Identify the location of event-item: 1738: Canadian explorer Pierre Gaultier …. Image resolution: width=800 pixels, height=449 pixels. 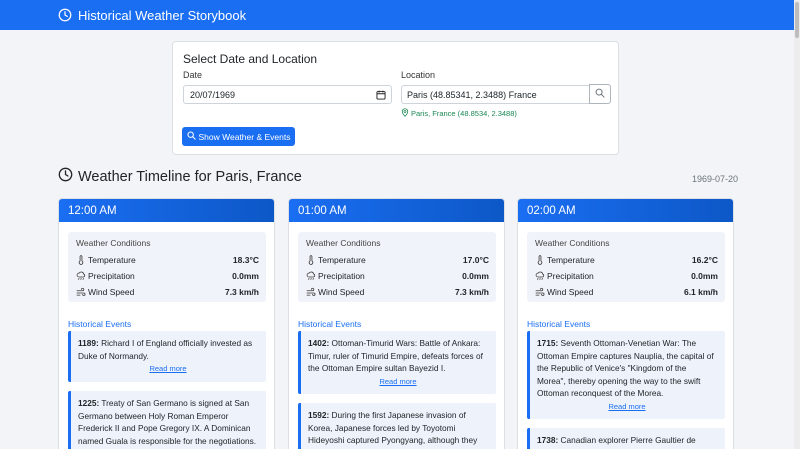
(626, 438).